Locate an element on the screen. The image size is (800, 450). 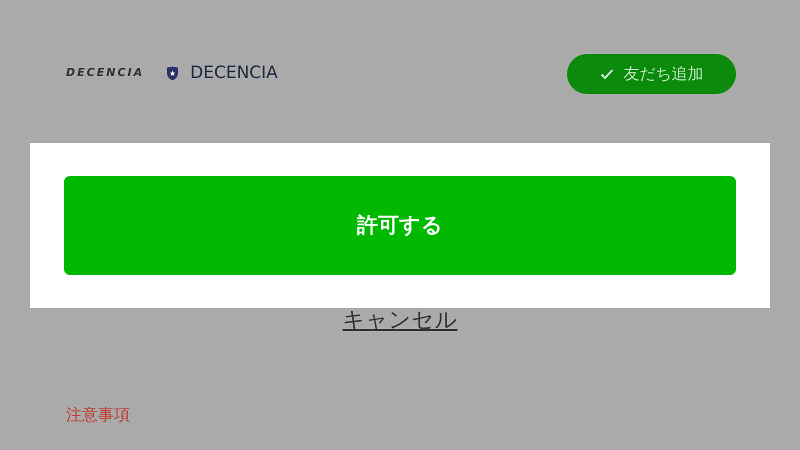
brand-logo: DECENCIA is located at coordinates (105, 73).